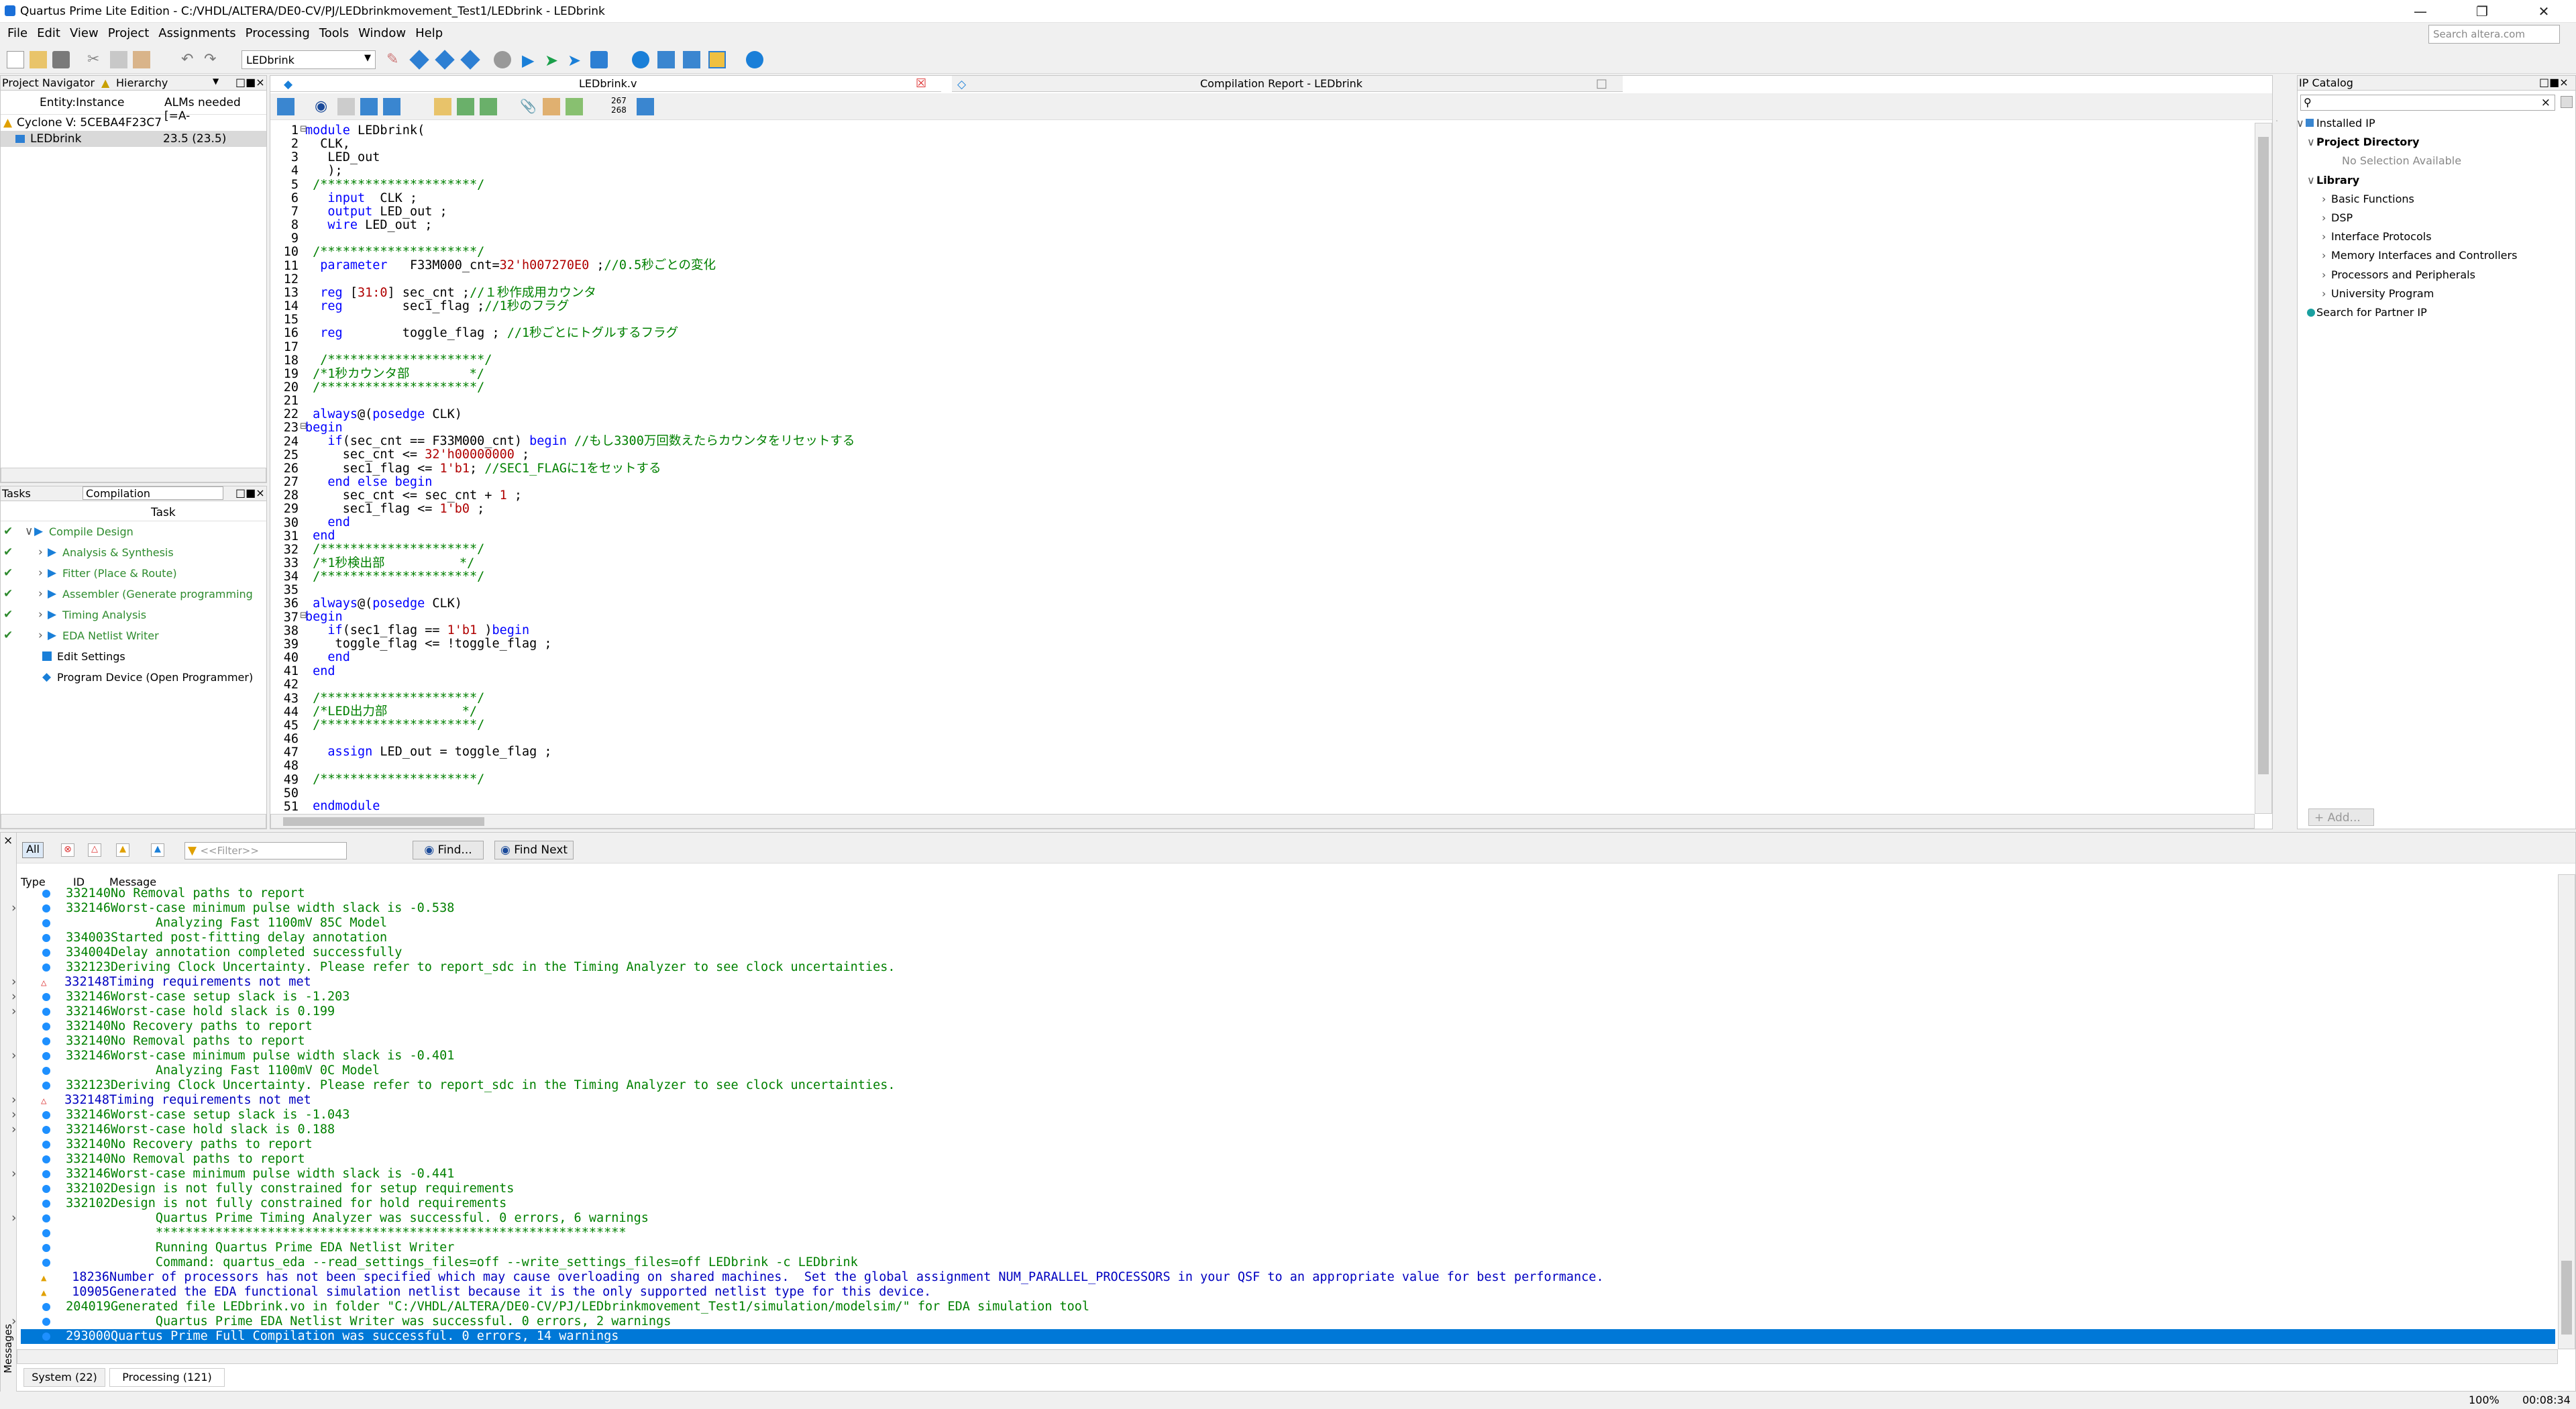 Image resolution: width=2576 pixels, height=1409 pixels. What do you see at coordinates (580, 617) in the screenshot?
I see `code-line: begin` at bounding box center [580, 617].